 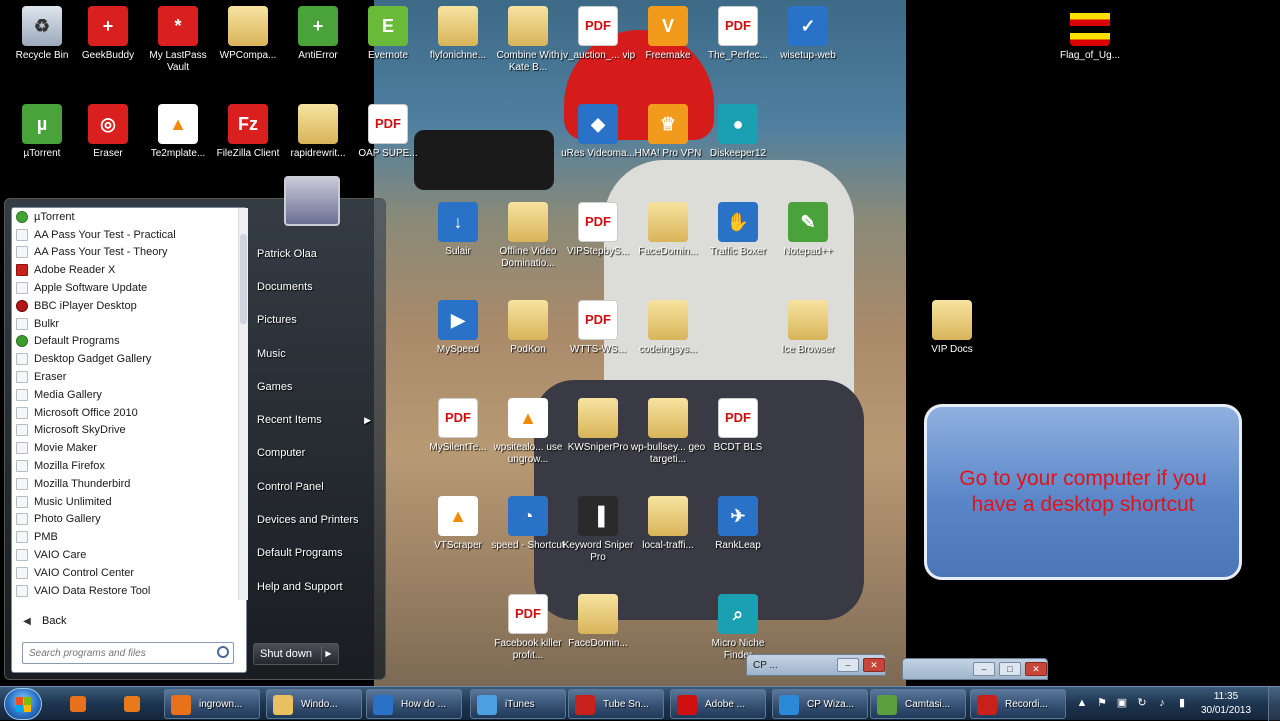 What do you see at coordinates (598, 426) in the screenshot?
I see `desktop-shortcut: KWSniperPro` at bounding box center [598, 426].